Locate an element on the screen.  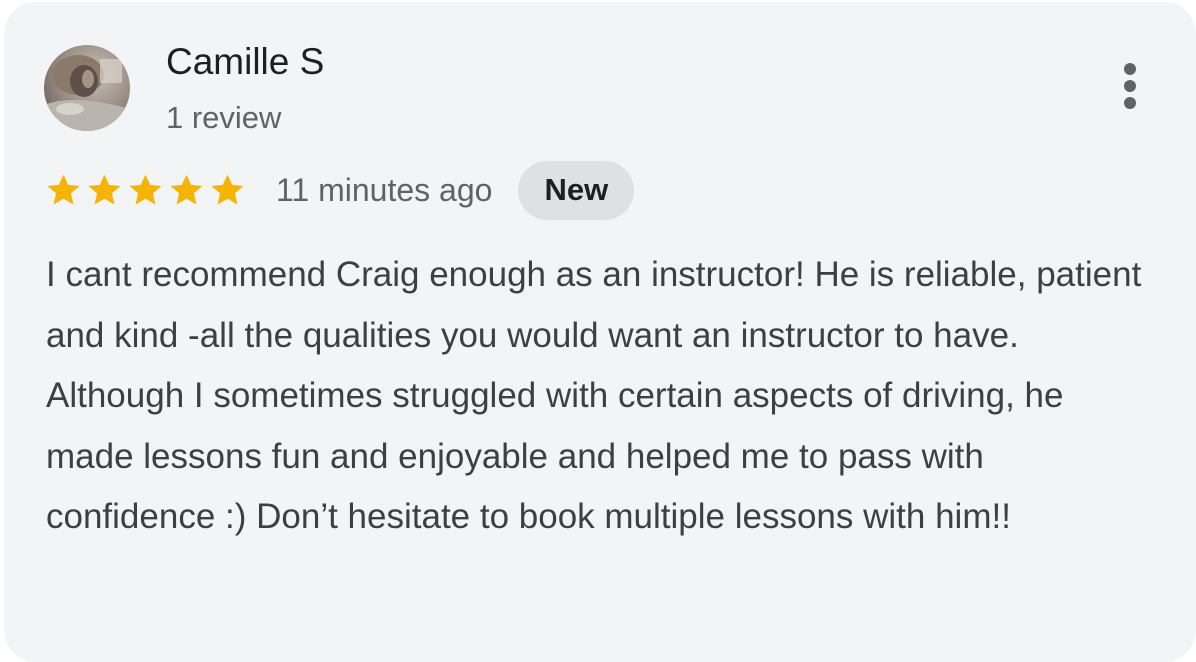
more-vert-icon is located at coordinates (1130, 86).